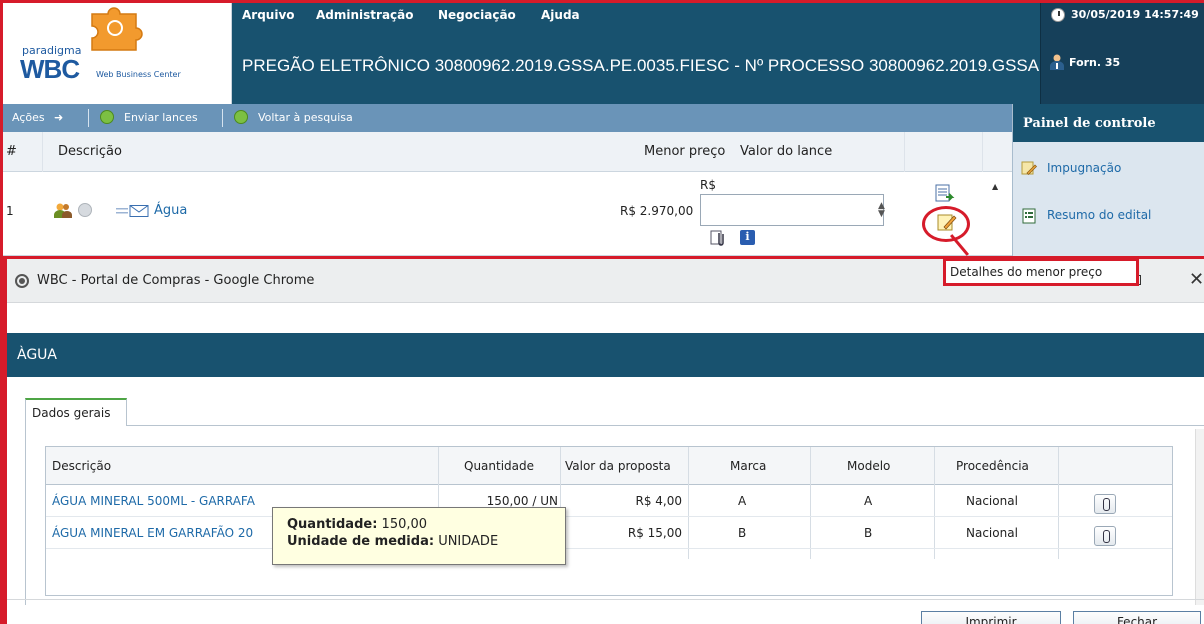  What do you see at coordinates (63, 210) in the screenshot?
I see `users-icon` at bounding box center [63, 210].